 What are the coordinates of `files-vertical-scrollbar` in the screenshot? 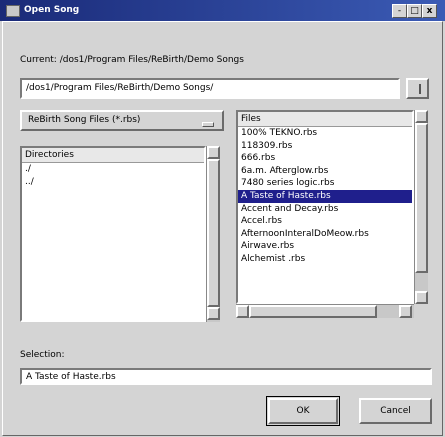 It's located at (421, 207).